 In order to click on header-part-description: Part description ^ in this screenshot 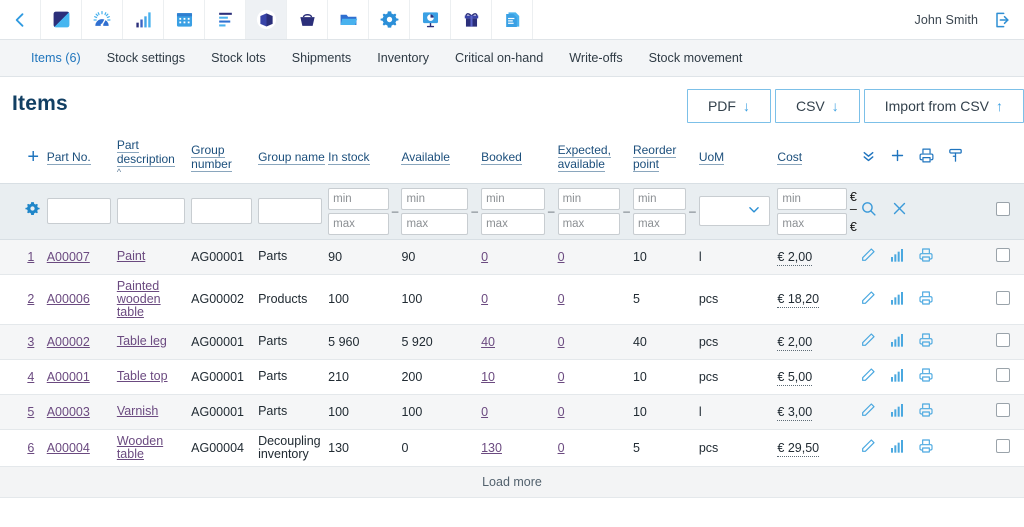, I will do `click(153, 157)`.